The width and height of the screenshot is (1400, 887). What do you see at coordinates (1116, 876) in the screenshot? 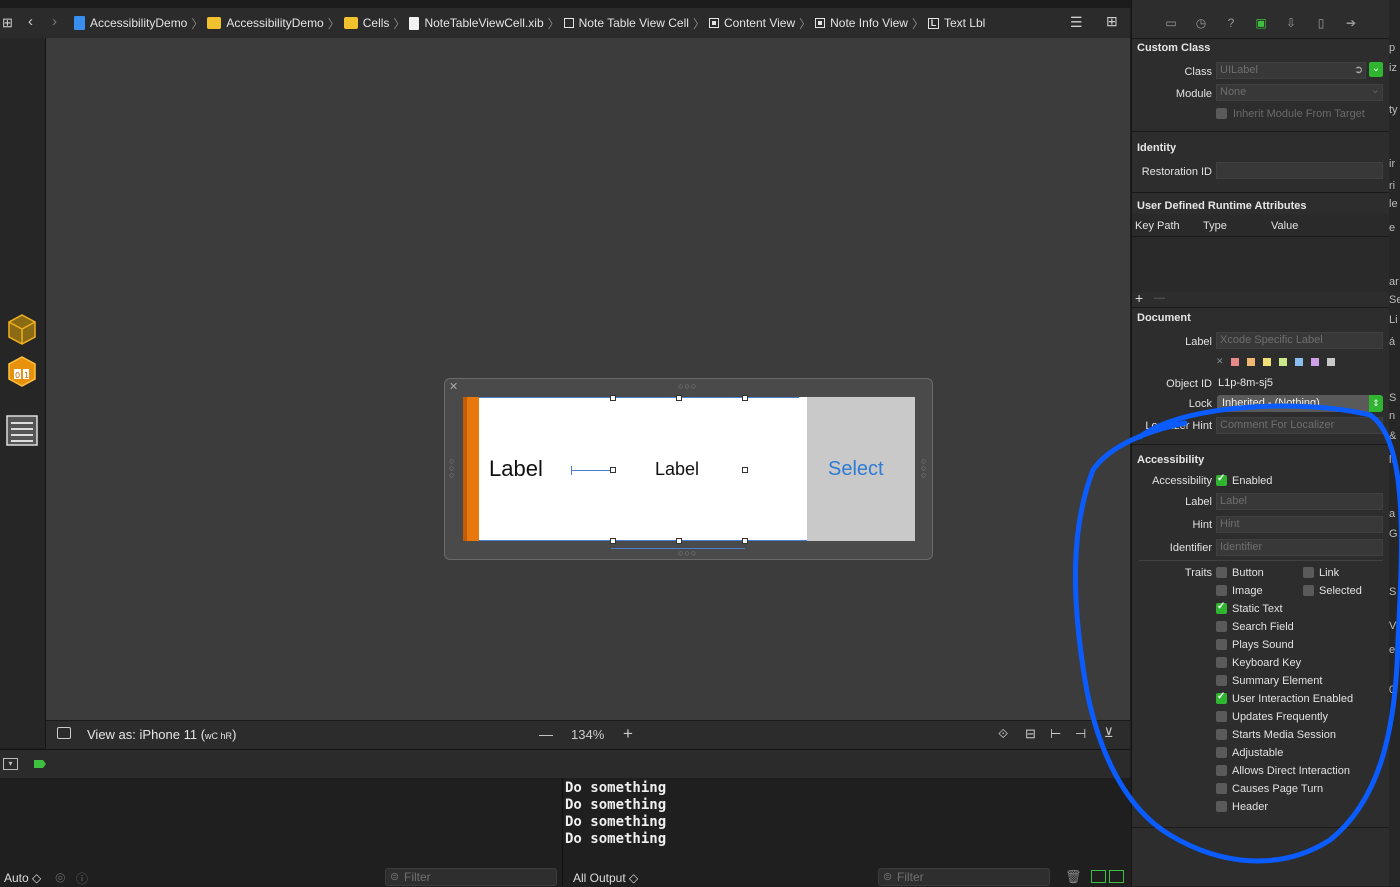
I see `show-console-icon` at bounding box center [1116, 876].